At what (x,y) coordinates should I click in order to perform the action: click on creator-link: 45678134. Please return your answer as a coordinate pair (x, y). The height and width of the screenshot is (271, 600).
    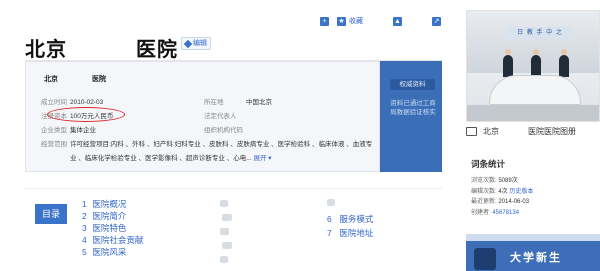
    Looking at the image, I should click on (505, 213).